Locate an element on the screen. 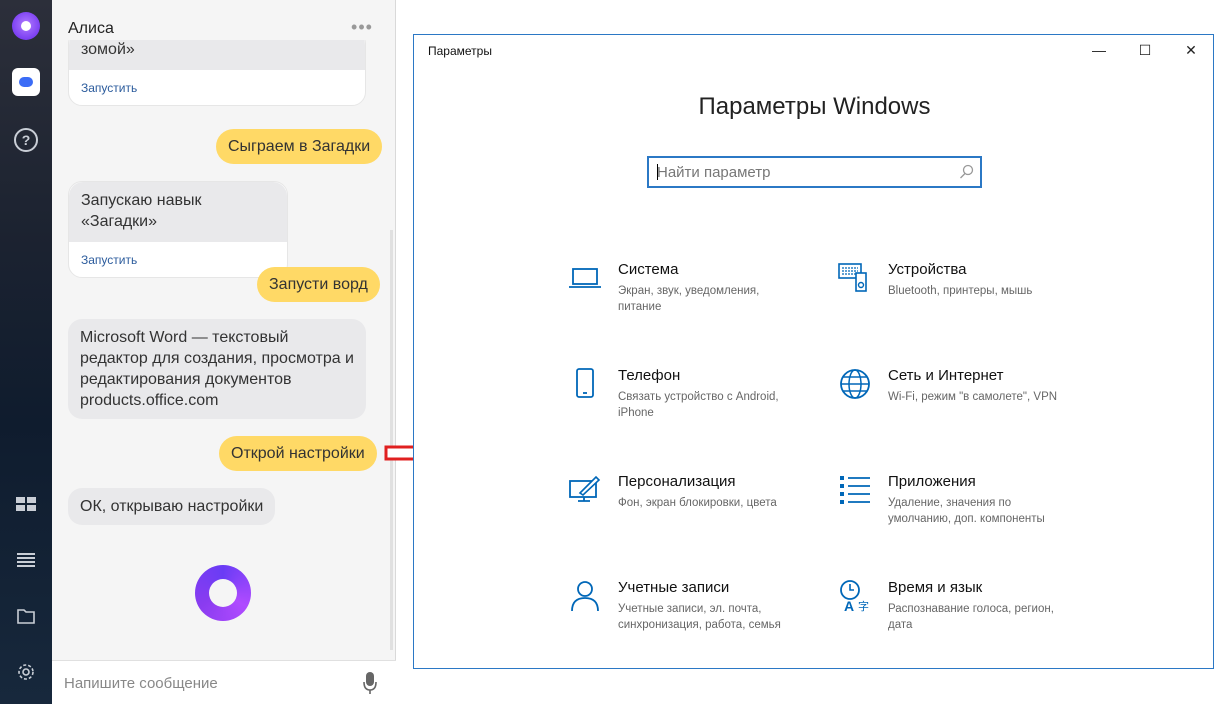 The image size is (1220, 704). user-message: Сыграем в Загадки is located at coordinates (299, 146).